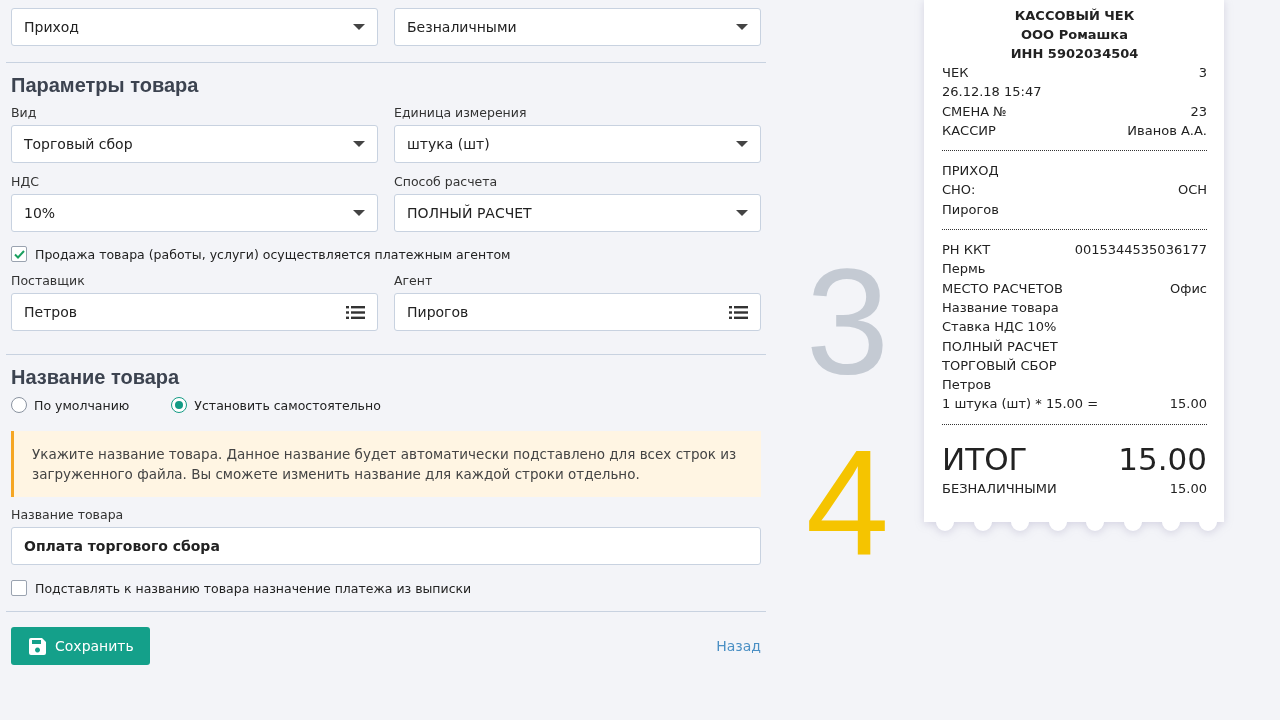  Describe the element at coordinates (194, 312) in the screenshot. I see `input-field: Петров` at that location.